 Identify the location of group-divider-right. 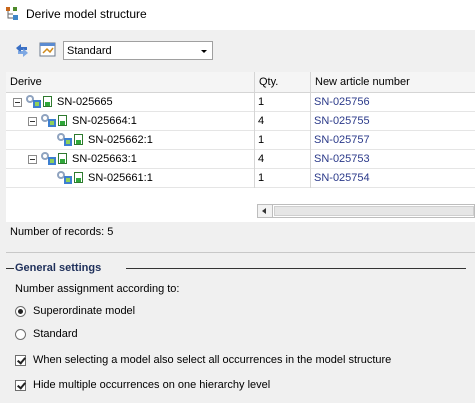
(296, 268).